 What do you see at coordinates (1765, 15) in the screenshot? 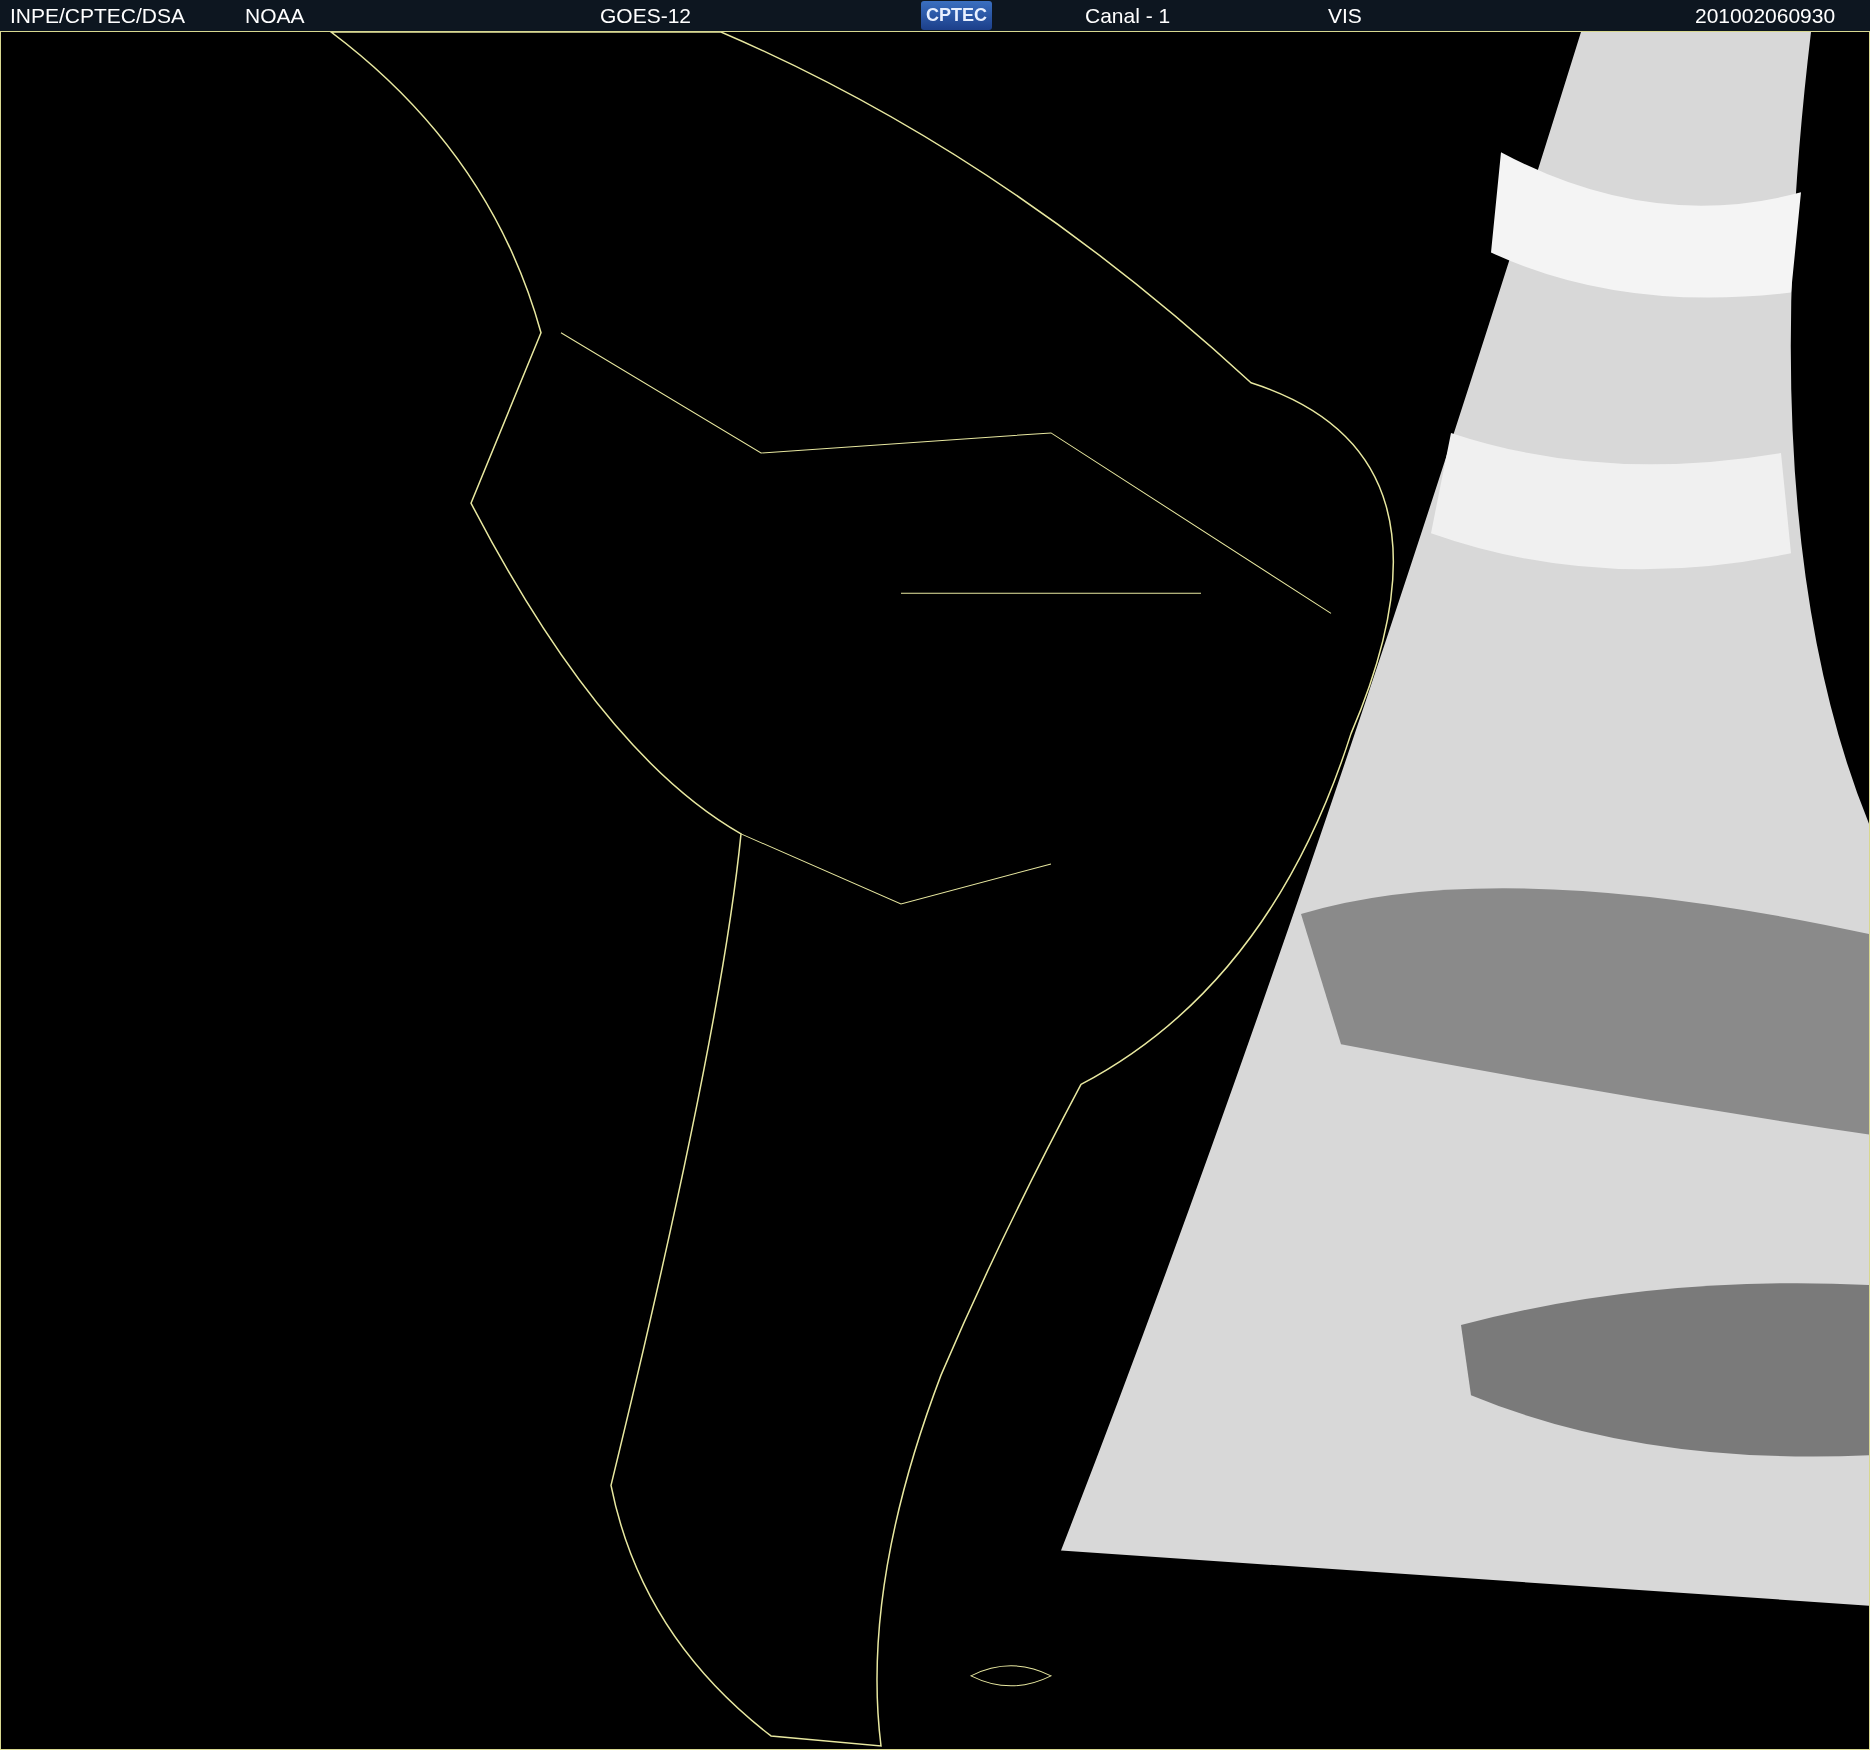
I see `header-text: 201002060930` at bounding box center [1765, 15].